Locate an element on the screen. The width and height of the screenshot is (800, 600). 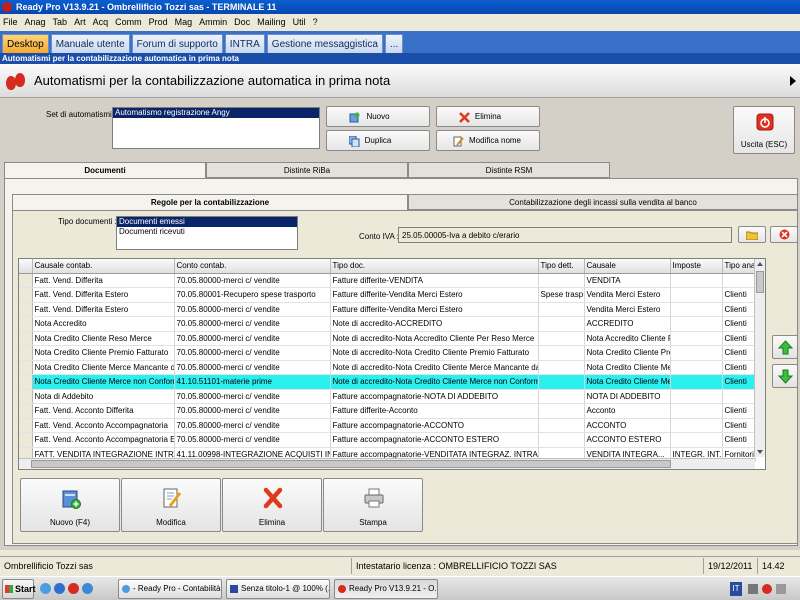
conto-iva-clear-button is located at coordinates (784, 234).